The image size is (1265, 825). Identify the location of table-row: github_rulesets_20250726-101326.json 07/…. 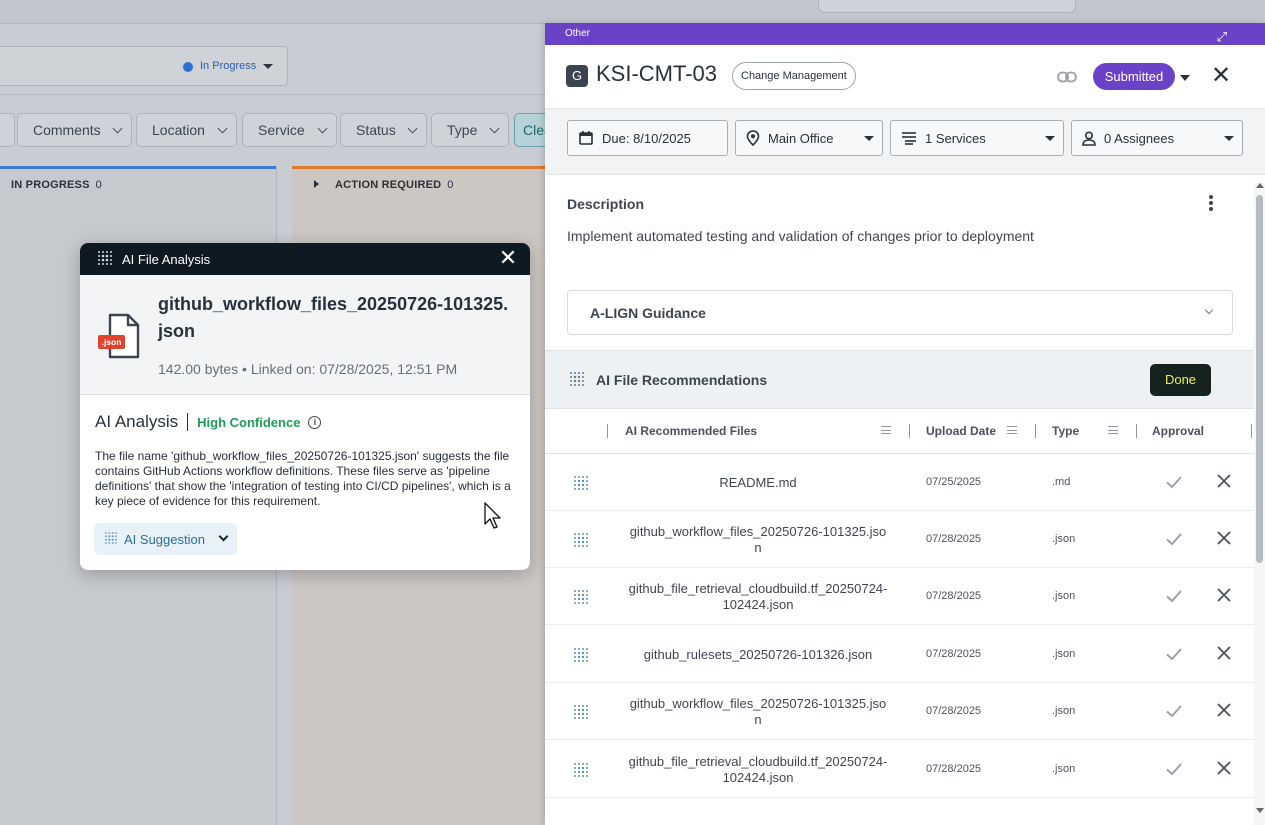
(900, 654).